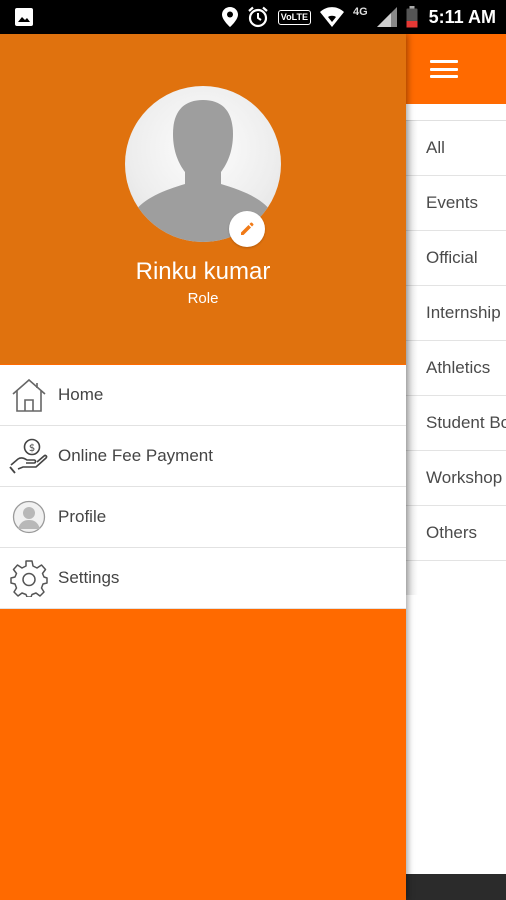  I want to click on clock: 5:11 AM, so click(462, 16).